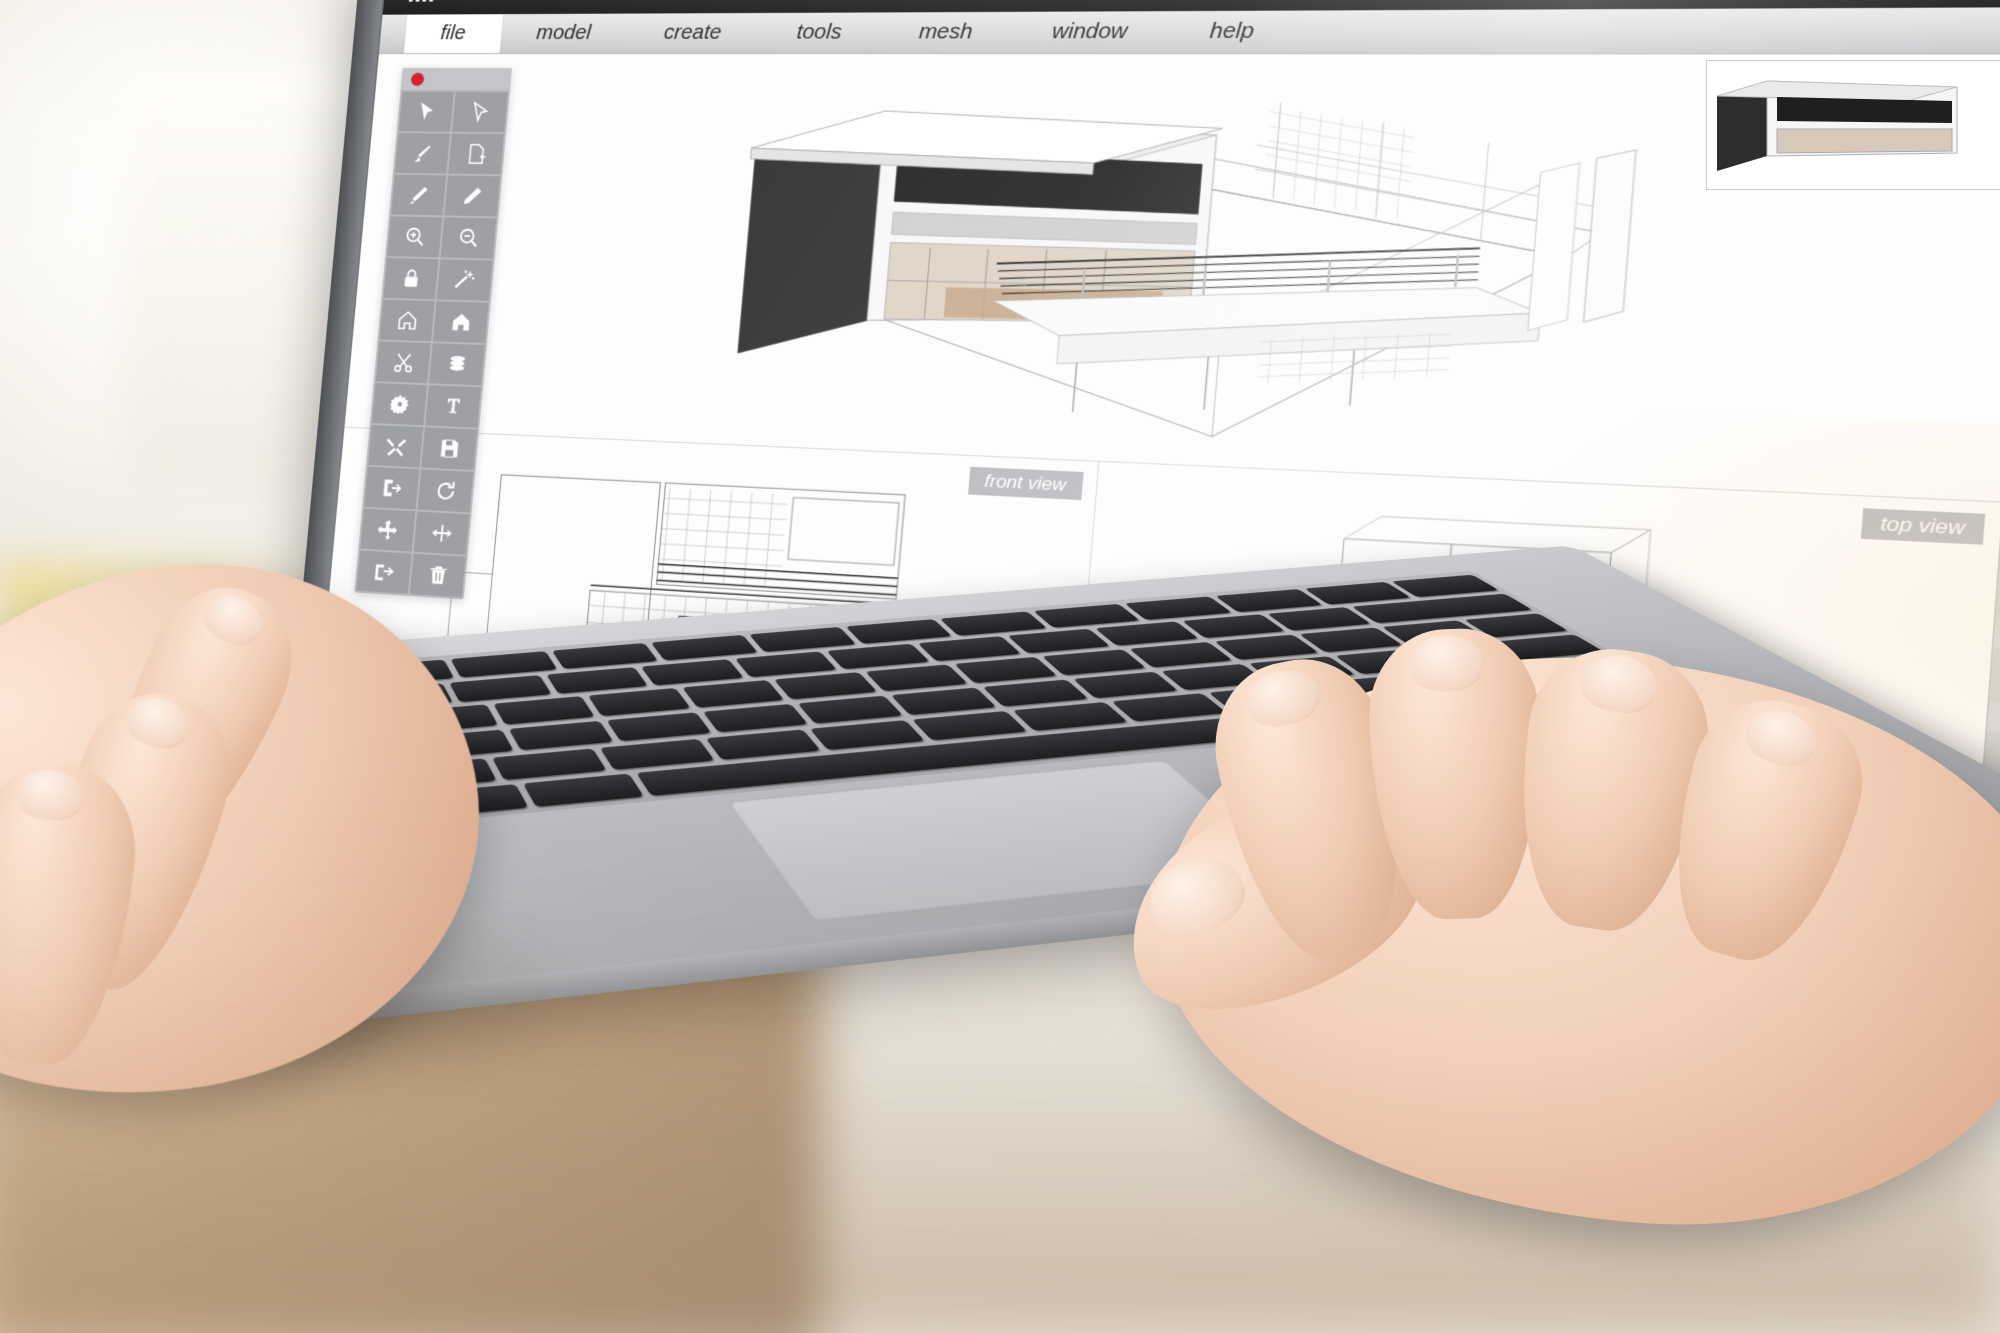 Image resolution: width=2000 pixels, height=1333 pixels. I want to click on export-icon, so click(392, 488).